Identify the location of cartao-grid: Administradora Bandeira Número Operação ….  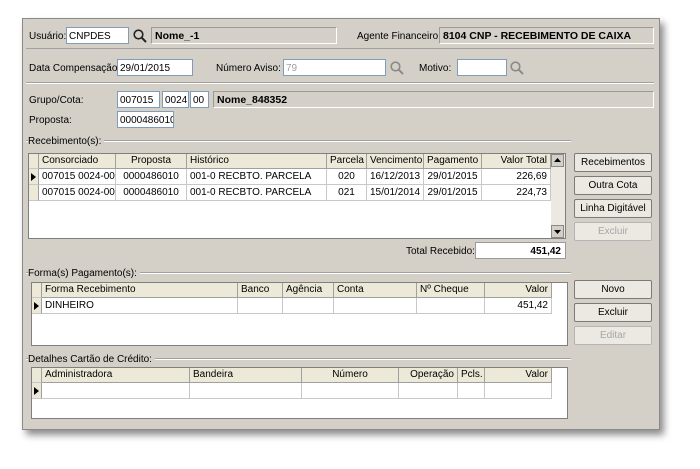
(299, 393).